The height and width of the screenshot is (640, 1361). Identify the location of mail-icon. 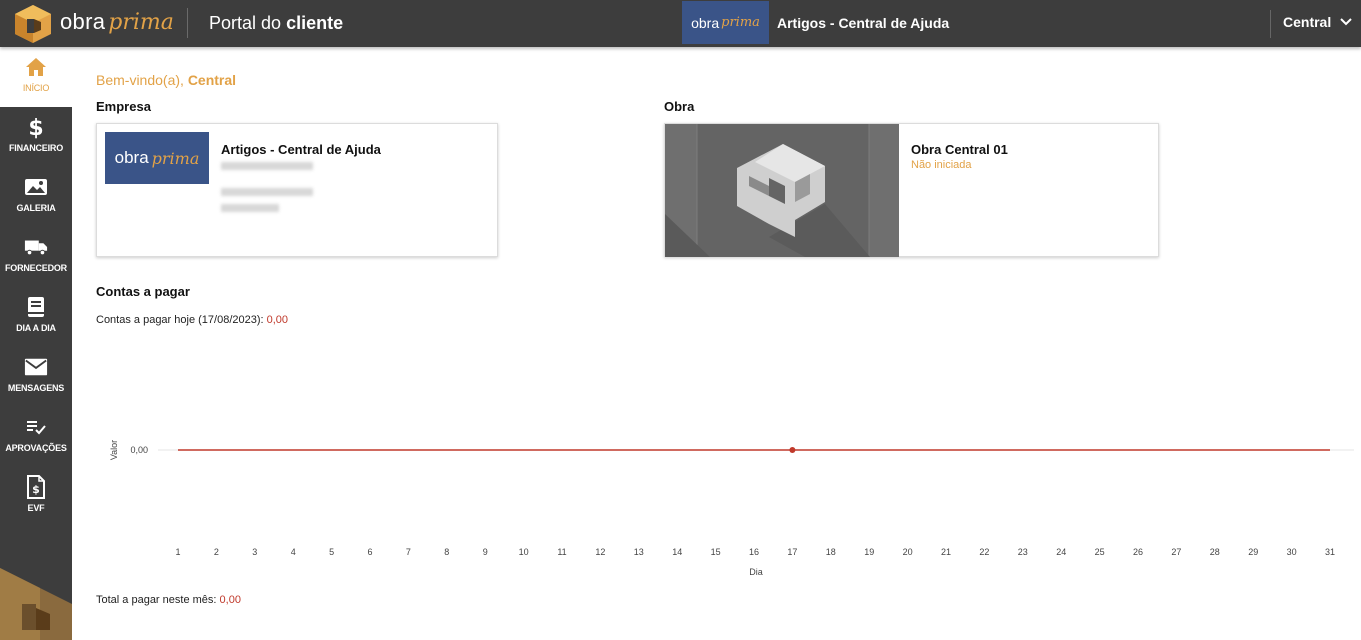
(36, 367).